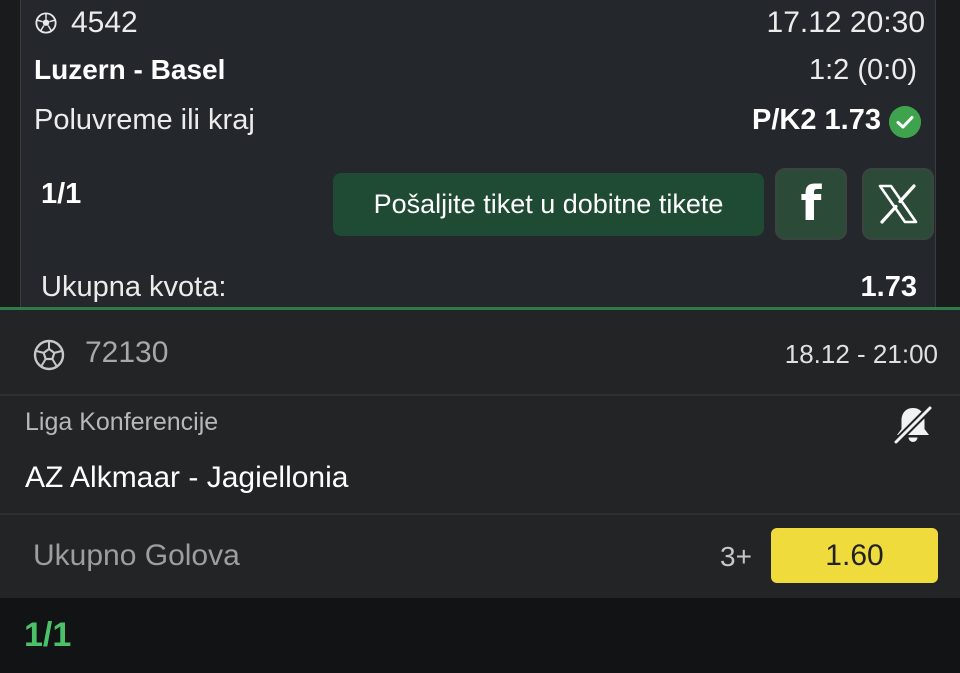  I want to click on match-name: AZ Alkmaar - Jagiellonia, so click(187, 477).